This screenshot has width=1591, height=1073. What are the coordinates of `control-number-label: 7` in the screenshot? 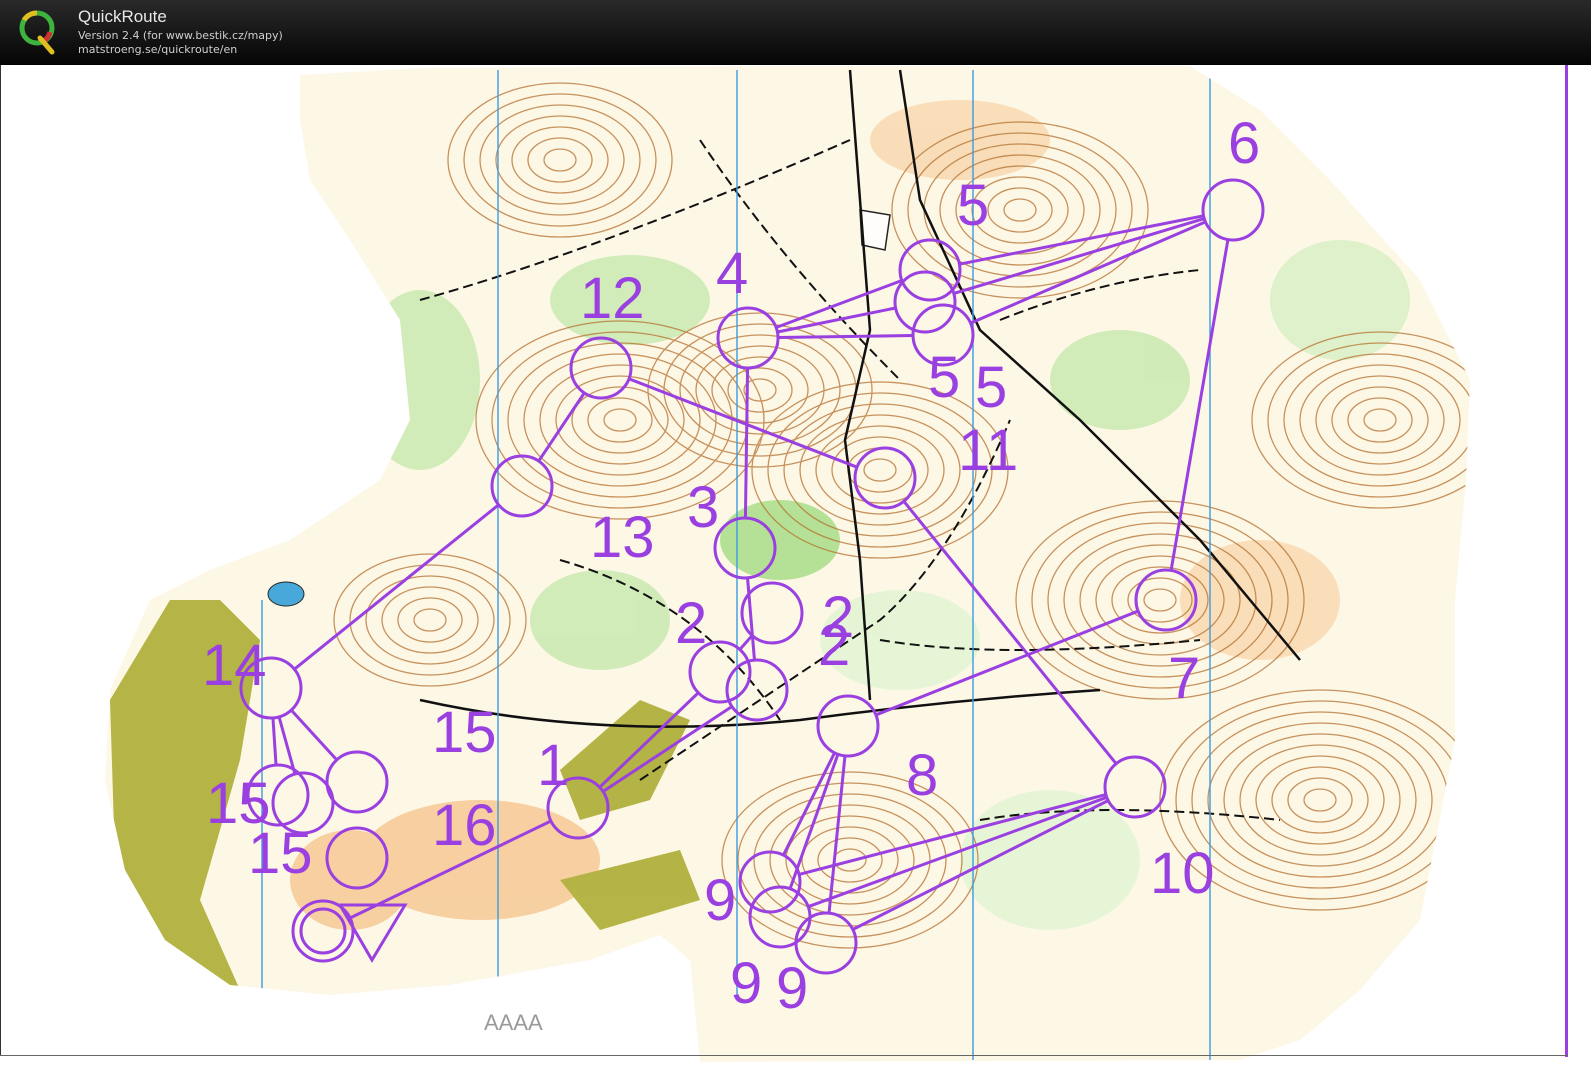 It's located at (1184, 678).